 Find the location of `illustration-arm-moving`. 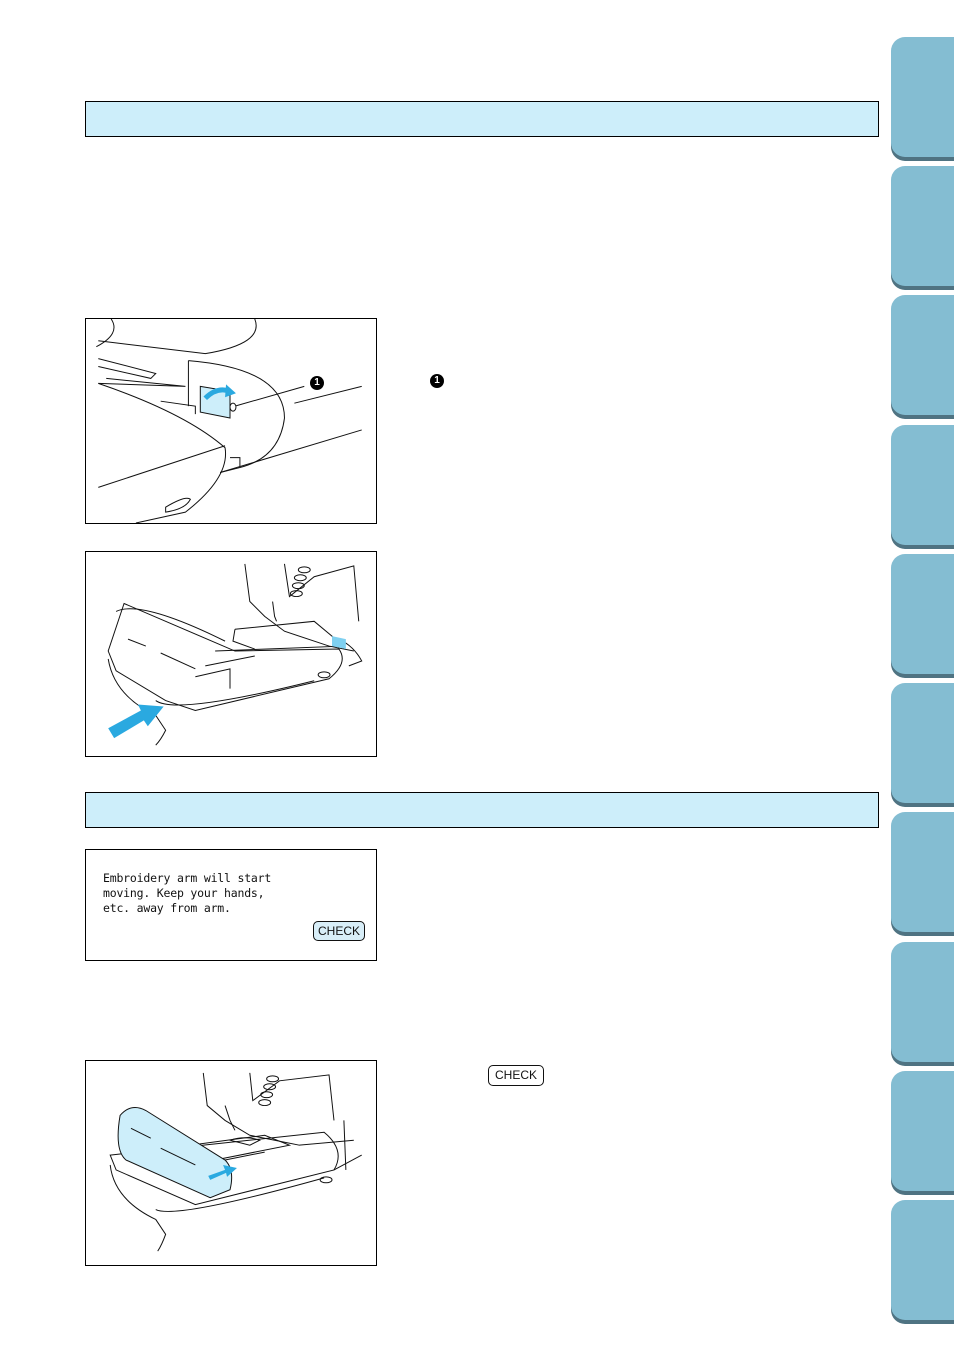

illustration-arm-moving is located at coordinates (235, 1162).